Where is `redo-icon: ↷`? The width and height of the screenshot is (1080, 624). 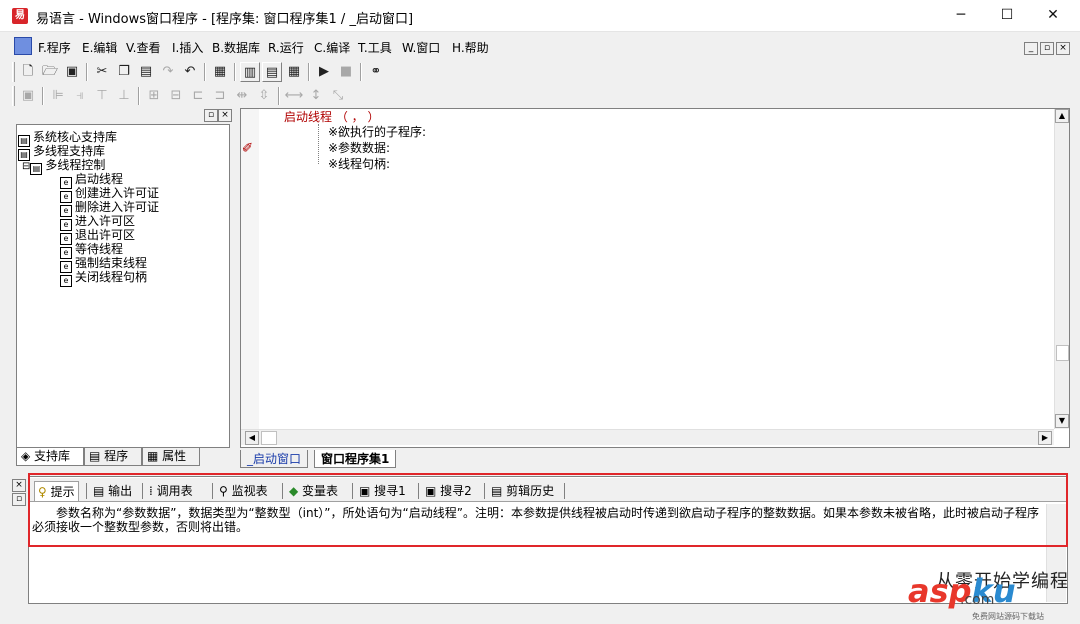
redo-icon: ↷ is located at coordinates (168, 72).